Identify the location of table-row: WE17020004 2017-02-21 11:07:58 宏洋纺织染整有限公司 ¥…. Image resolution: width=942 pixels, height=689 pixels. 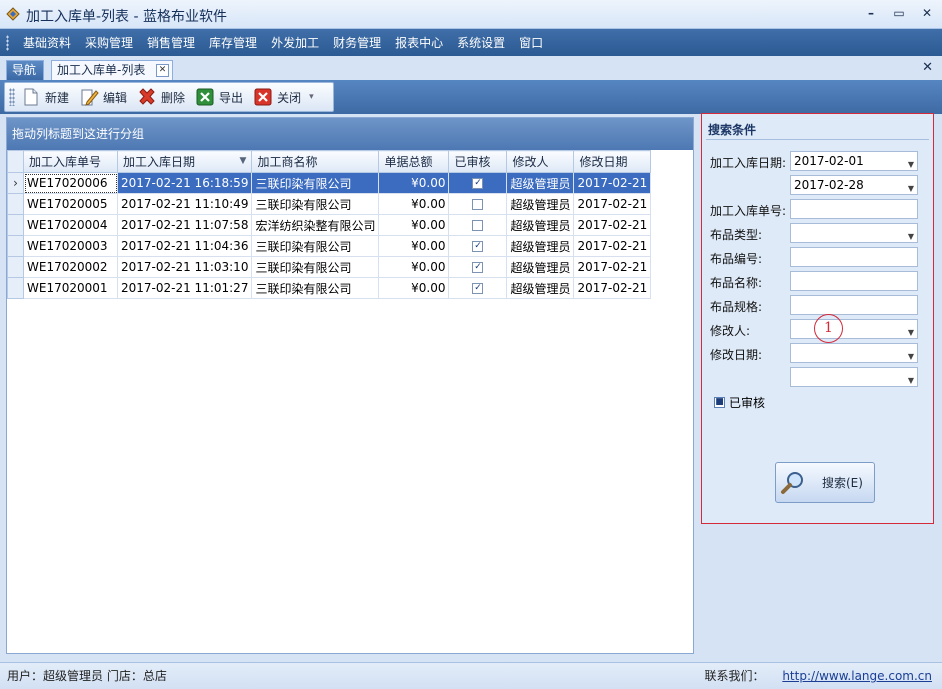
(329, 225).